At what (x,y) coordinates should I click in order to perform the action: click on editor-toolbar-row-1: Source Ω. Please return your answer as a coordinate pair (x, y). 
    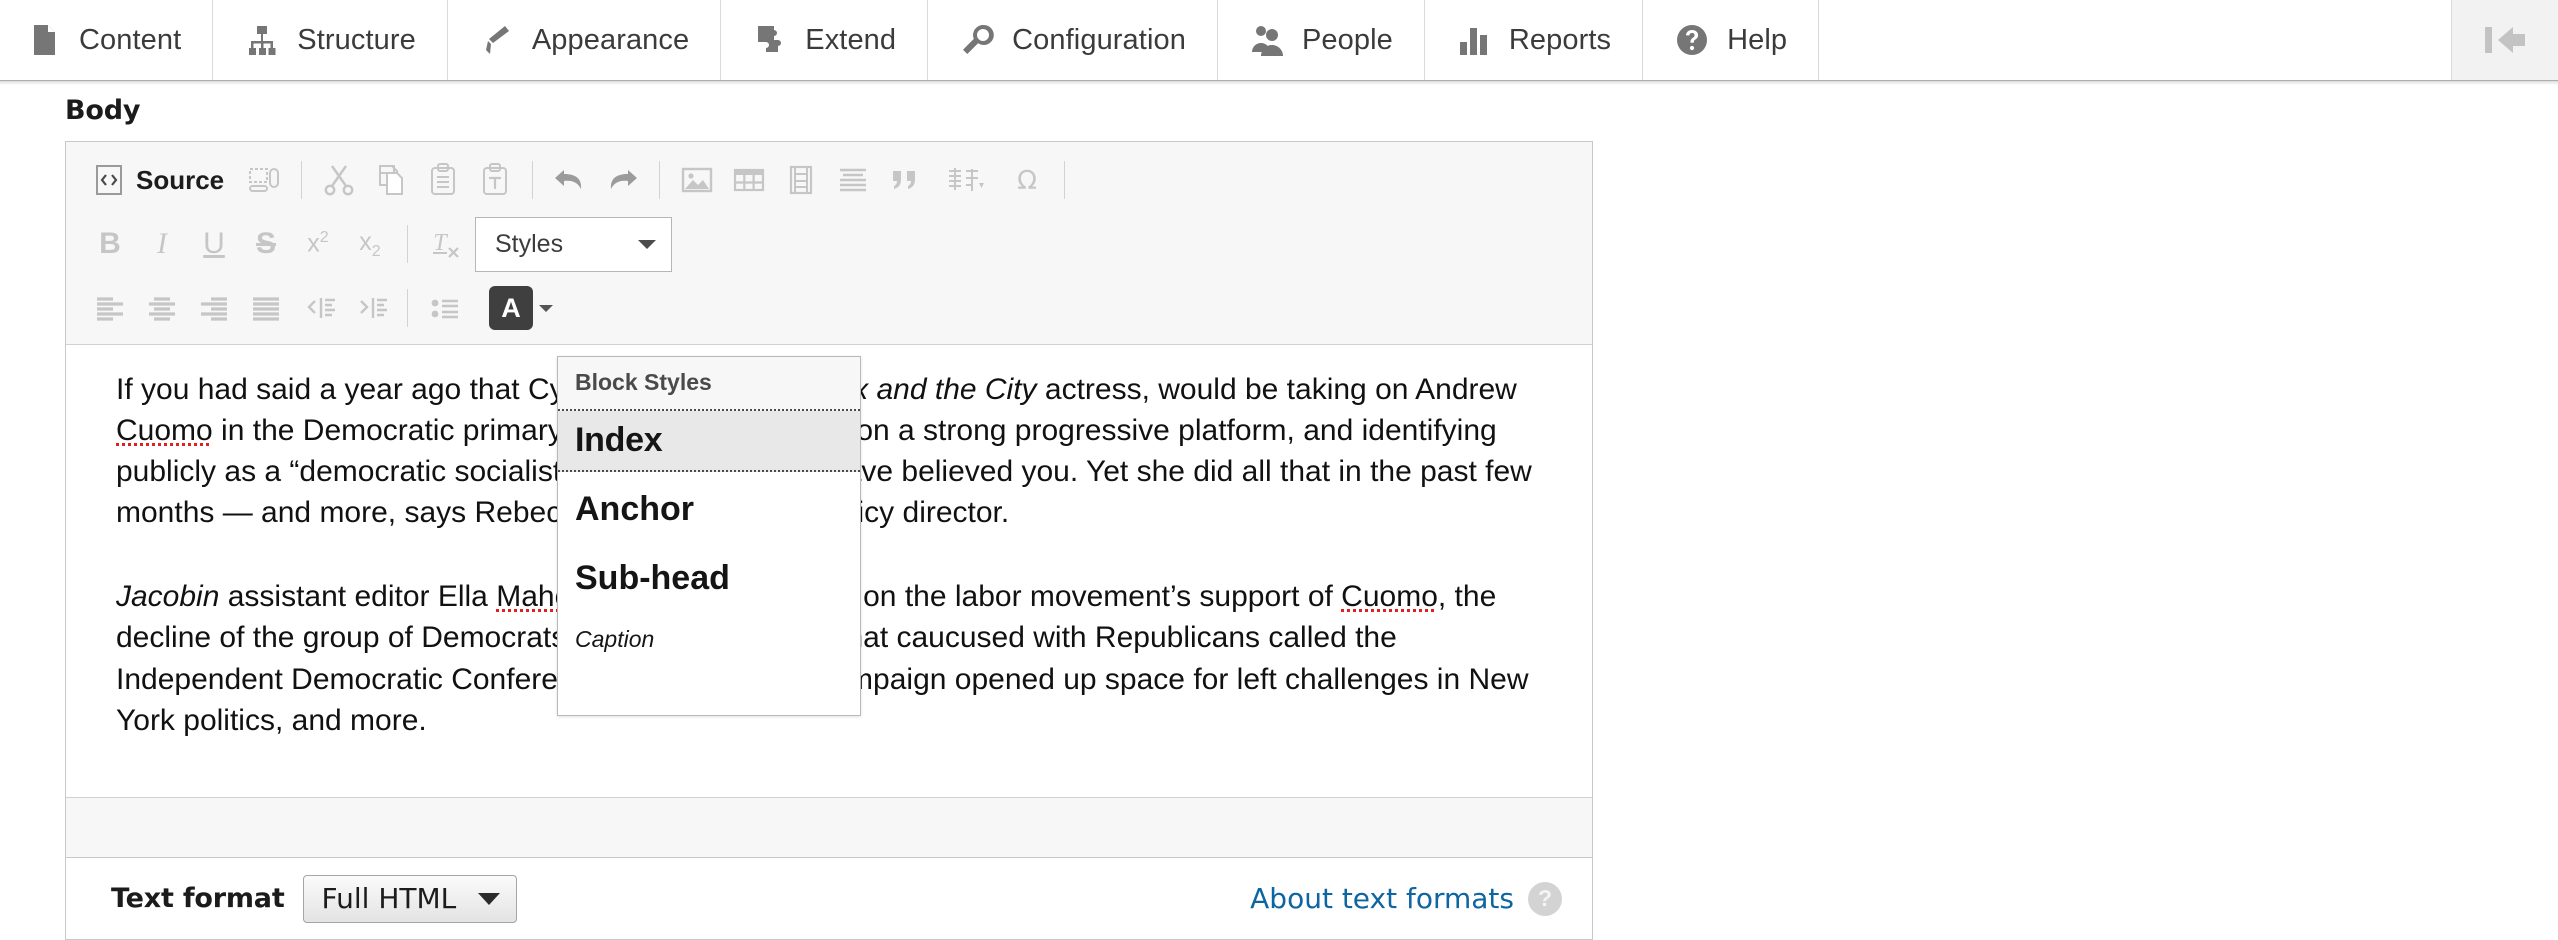
    Looking at the image, I should click on (829, 180).